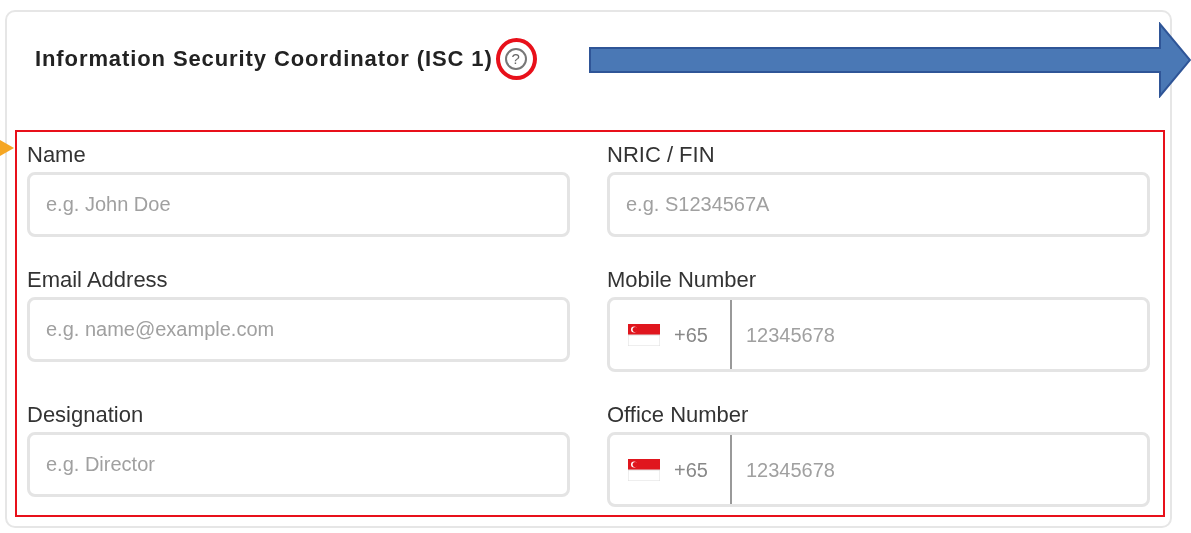 This screenshot has width=1191, height=533. I want to click on field-label: Name, so click(57, 155).